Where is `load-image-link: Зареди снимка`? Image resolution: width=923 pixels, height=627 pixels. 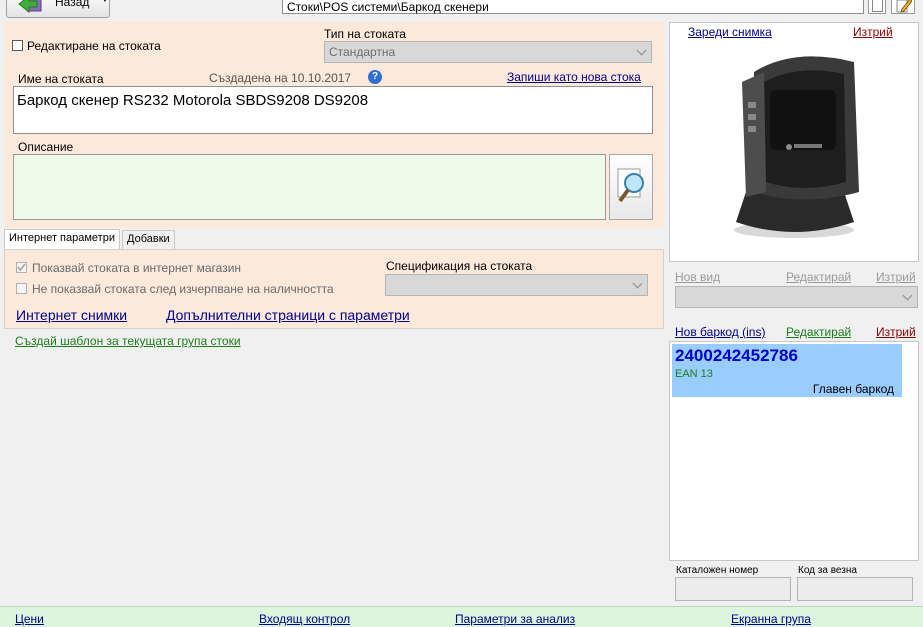 load-image-link: Зареди снимка is located at coordinates (730, 32).